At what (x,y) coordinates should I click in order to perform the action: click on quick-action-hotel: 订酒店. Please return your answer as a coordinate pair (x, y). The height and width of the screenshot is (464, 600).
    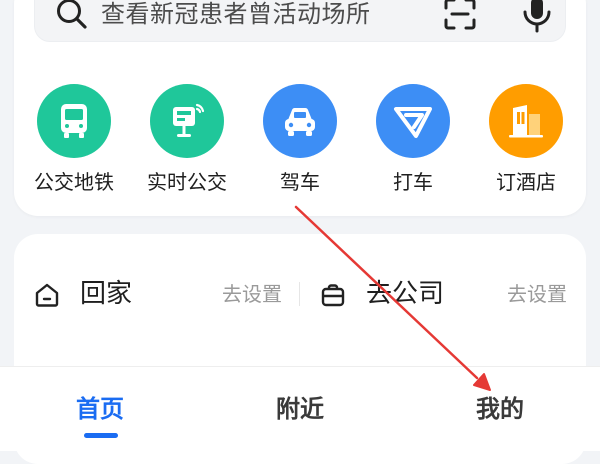
    Looking at the image, I should click on (526, 139).